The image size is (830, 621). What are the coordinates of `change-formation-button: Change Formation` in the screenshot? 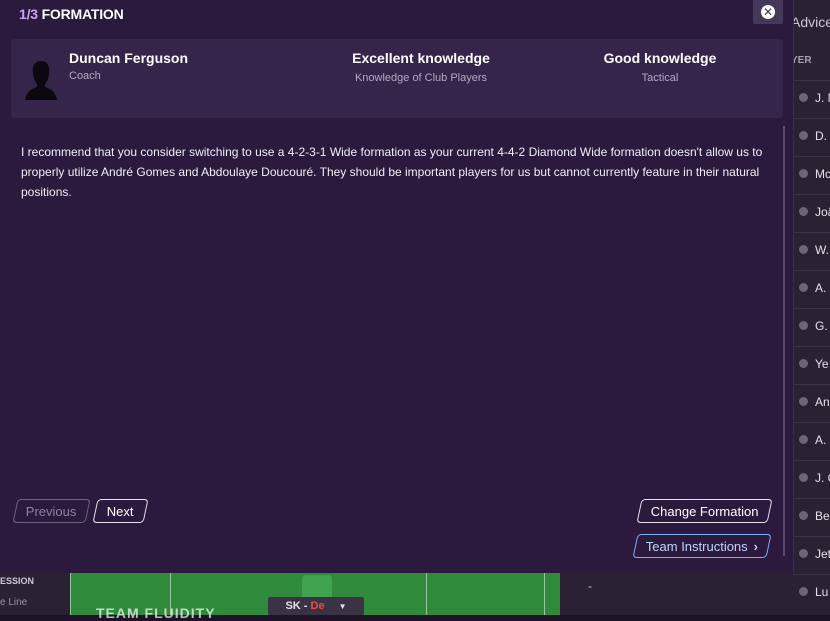 It's located at (704, 511).